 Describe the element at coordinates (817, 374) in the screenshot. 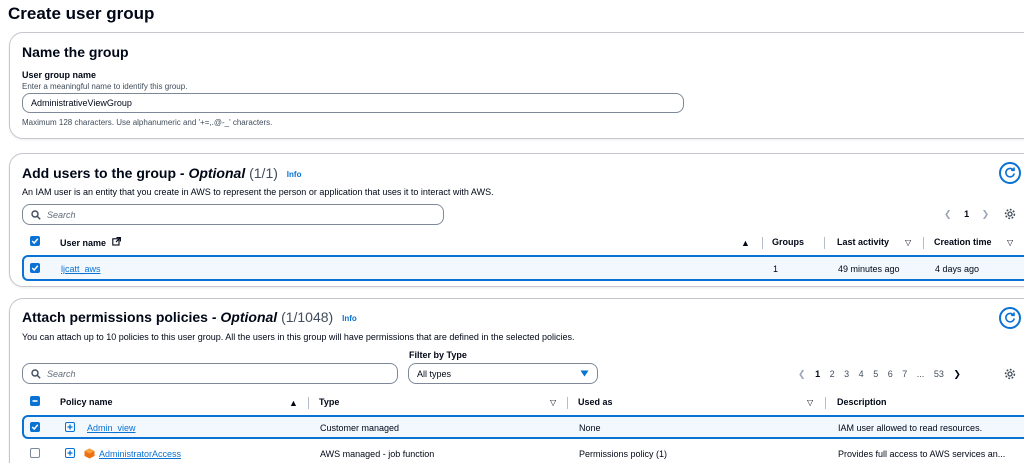

I see `policies-page-1: 1` at that location.